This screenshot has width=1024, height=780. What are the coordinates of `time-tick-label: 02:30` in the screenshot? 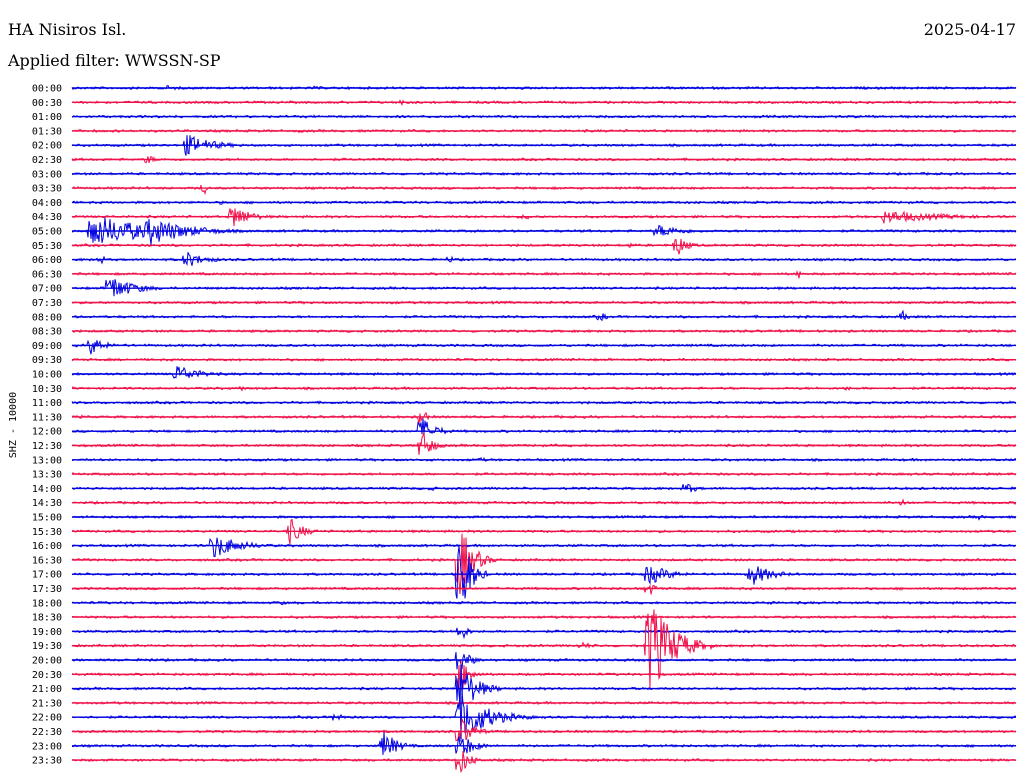 It's located at (47, 160).